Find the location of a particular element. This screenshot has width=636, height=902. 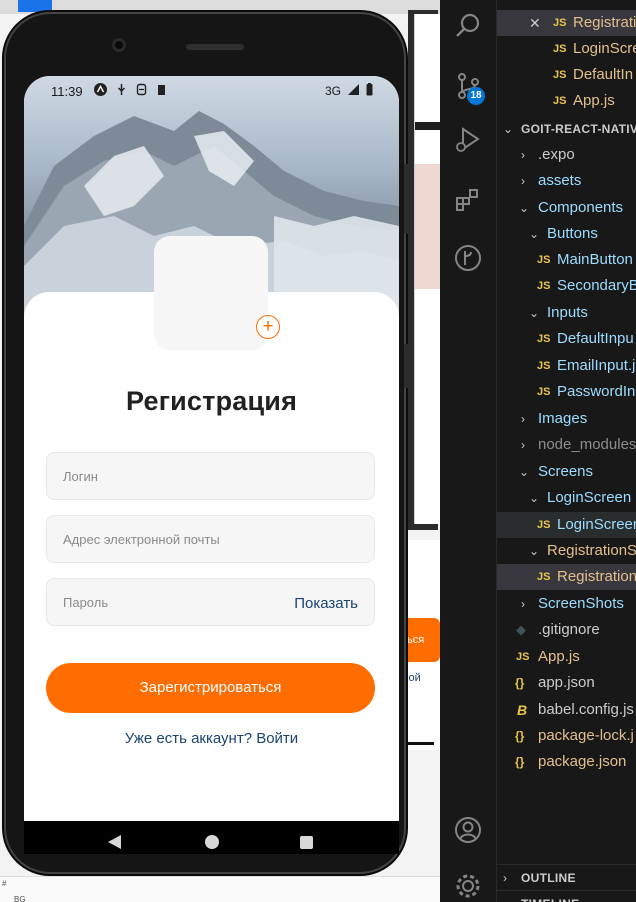

tree-folder: › .expo is located at coordinates (566, 155).